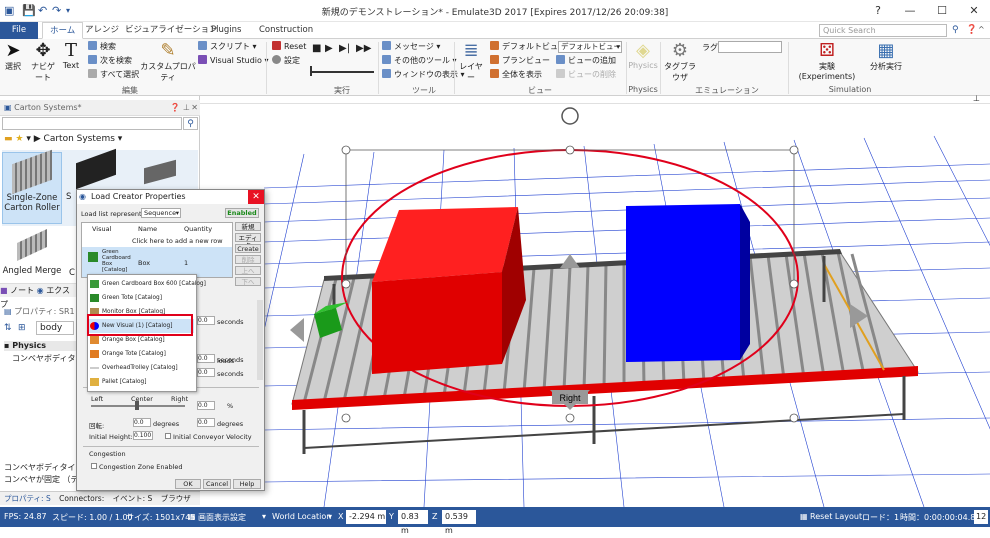  Describe the element at coordinates (974, 11) in the screenshot. I see `close-button: ✕` at that location.